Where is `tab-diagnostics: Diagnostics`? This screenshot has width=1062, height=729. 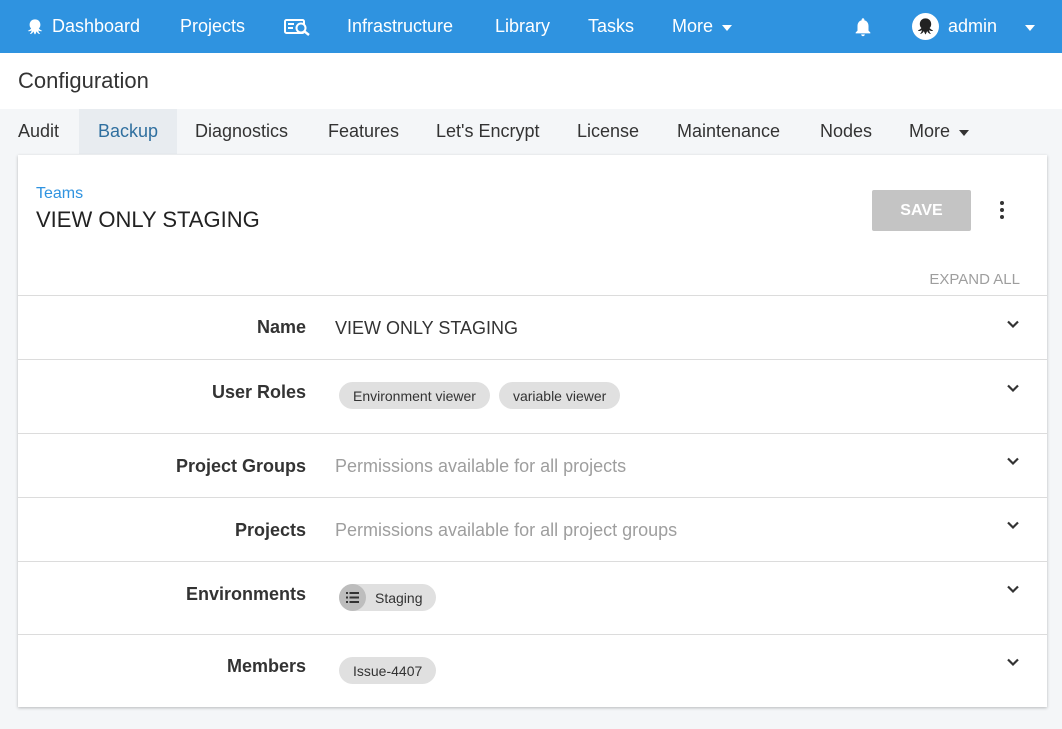 tab-diagnostics: Diagnostics is located at coordinates (241, 131).